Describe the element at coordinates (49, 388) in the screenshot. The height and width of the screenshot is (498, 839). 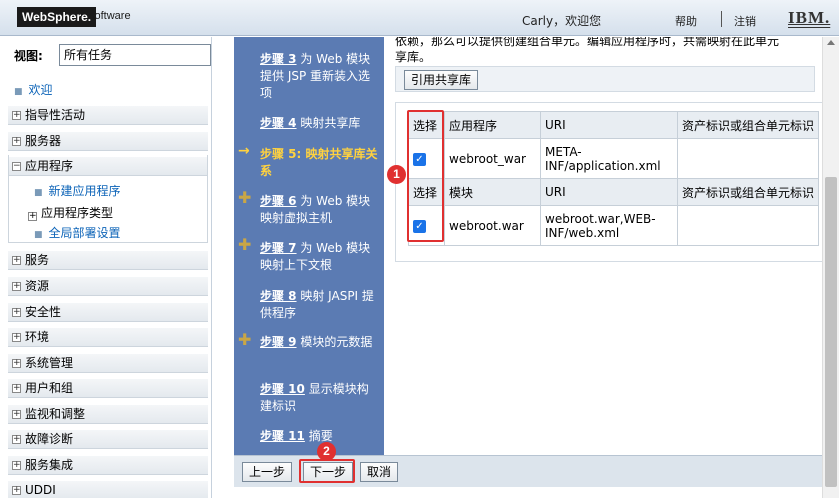
I see `nav-category-label: 用户和组` at that location.